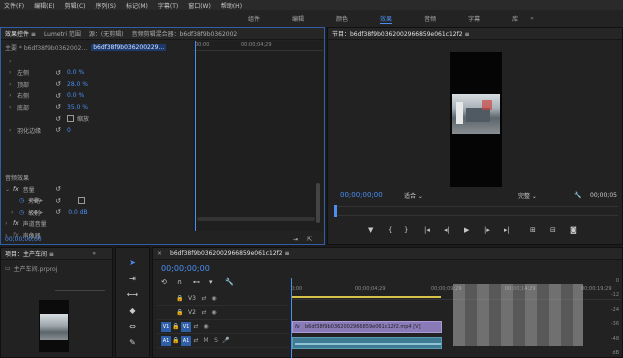 Image resolution: width=623 pixels, height=358 pixels. I want to click on program-scrubber, so click(476, 211).